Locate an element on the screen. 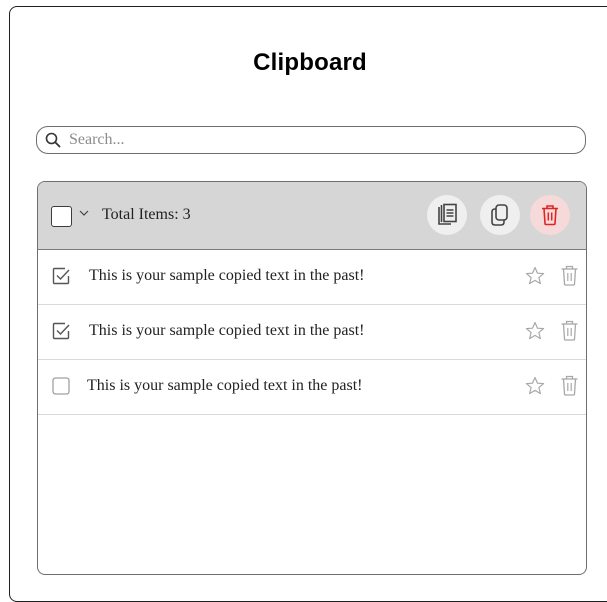 The height and width of the screenshot is (602, 607). copy-icon is located at coordinates (499, 215).